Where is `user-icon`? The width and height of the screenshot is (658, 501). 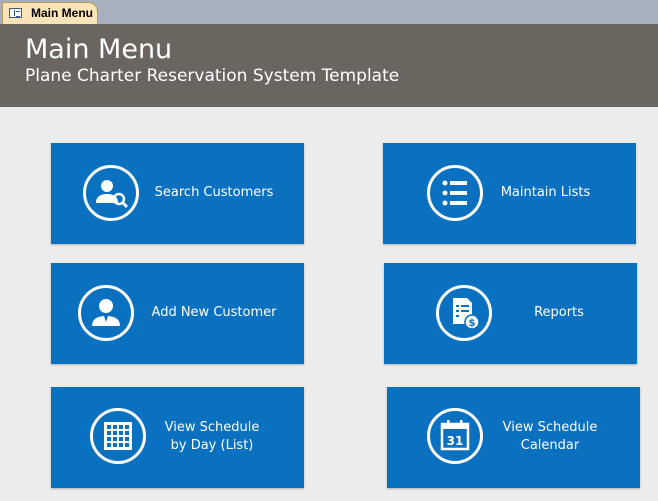 user-icon is located at coordinates (106, 313).